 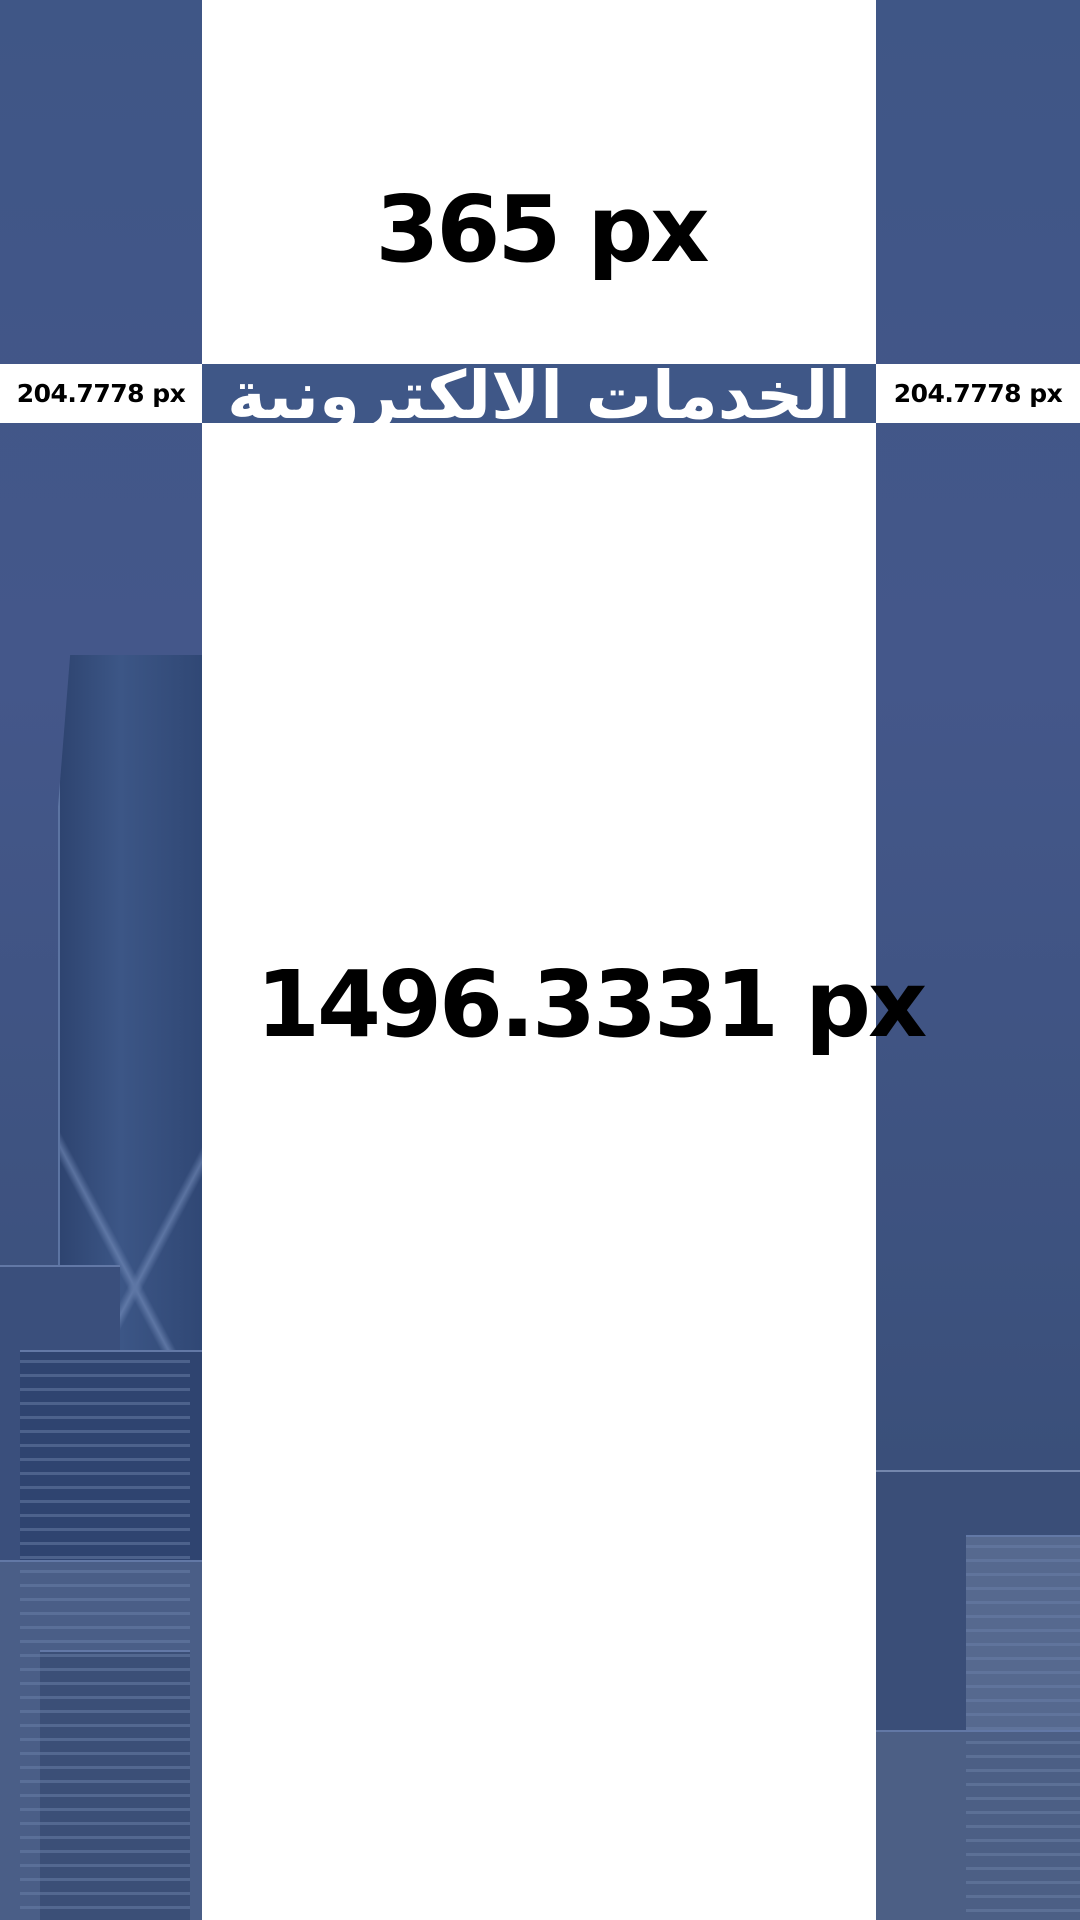 I want to click on header-height-measurement: 365 px, so click(x=542, y=229).